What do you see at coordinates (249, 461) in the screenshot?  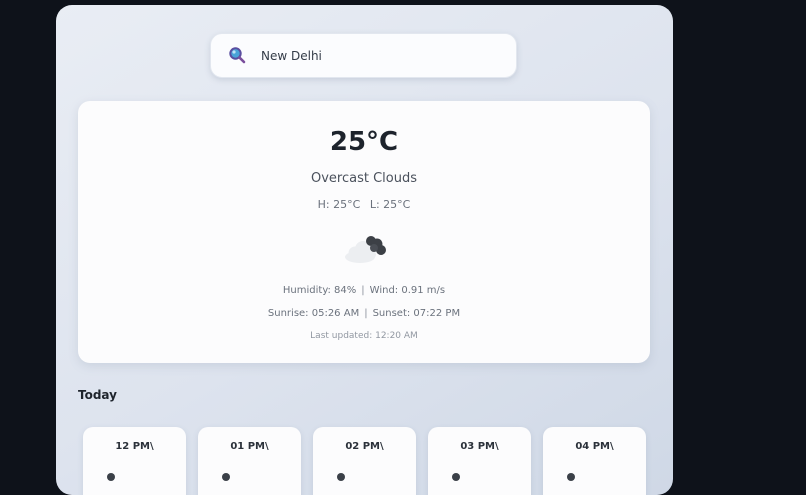 I see `hourly-forecast-card: 01 PM\` at bounding box center [249, 461].